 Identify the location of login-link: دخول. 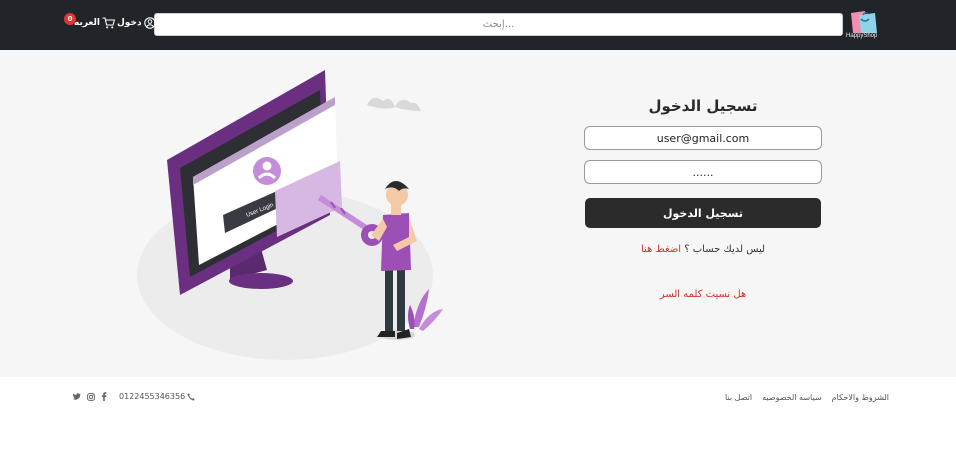
(136, 23).